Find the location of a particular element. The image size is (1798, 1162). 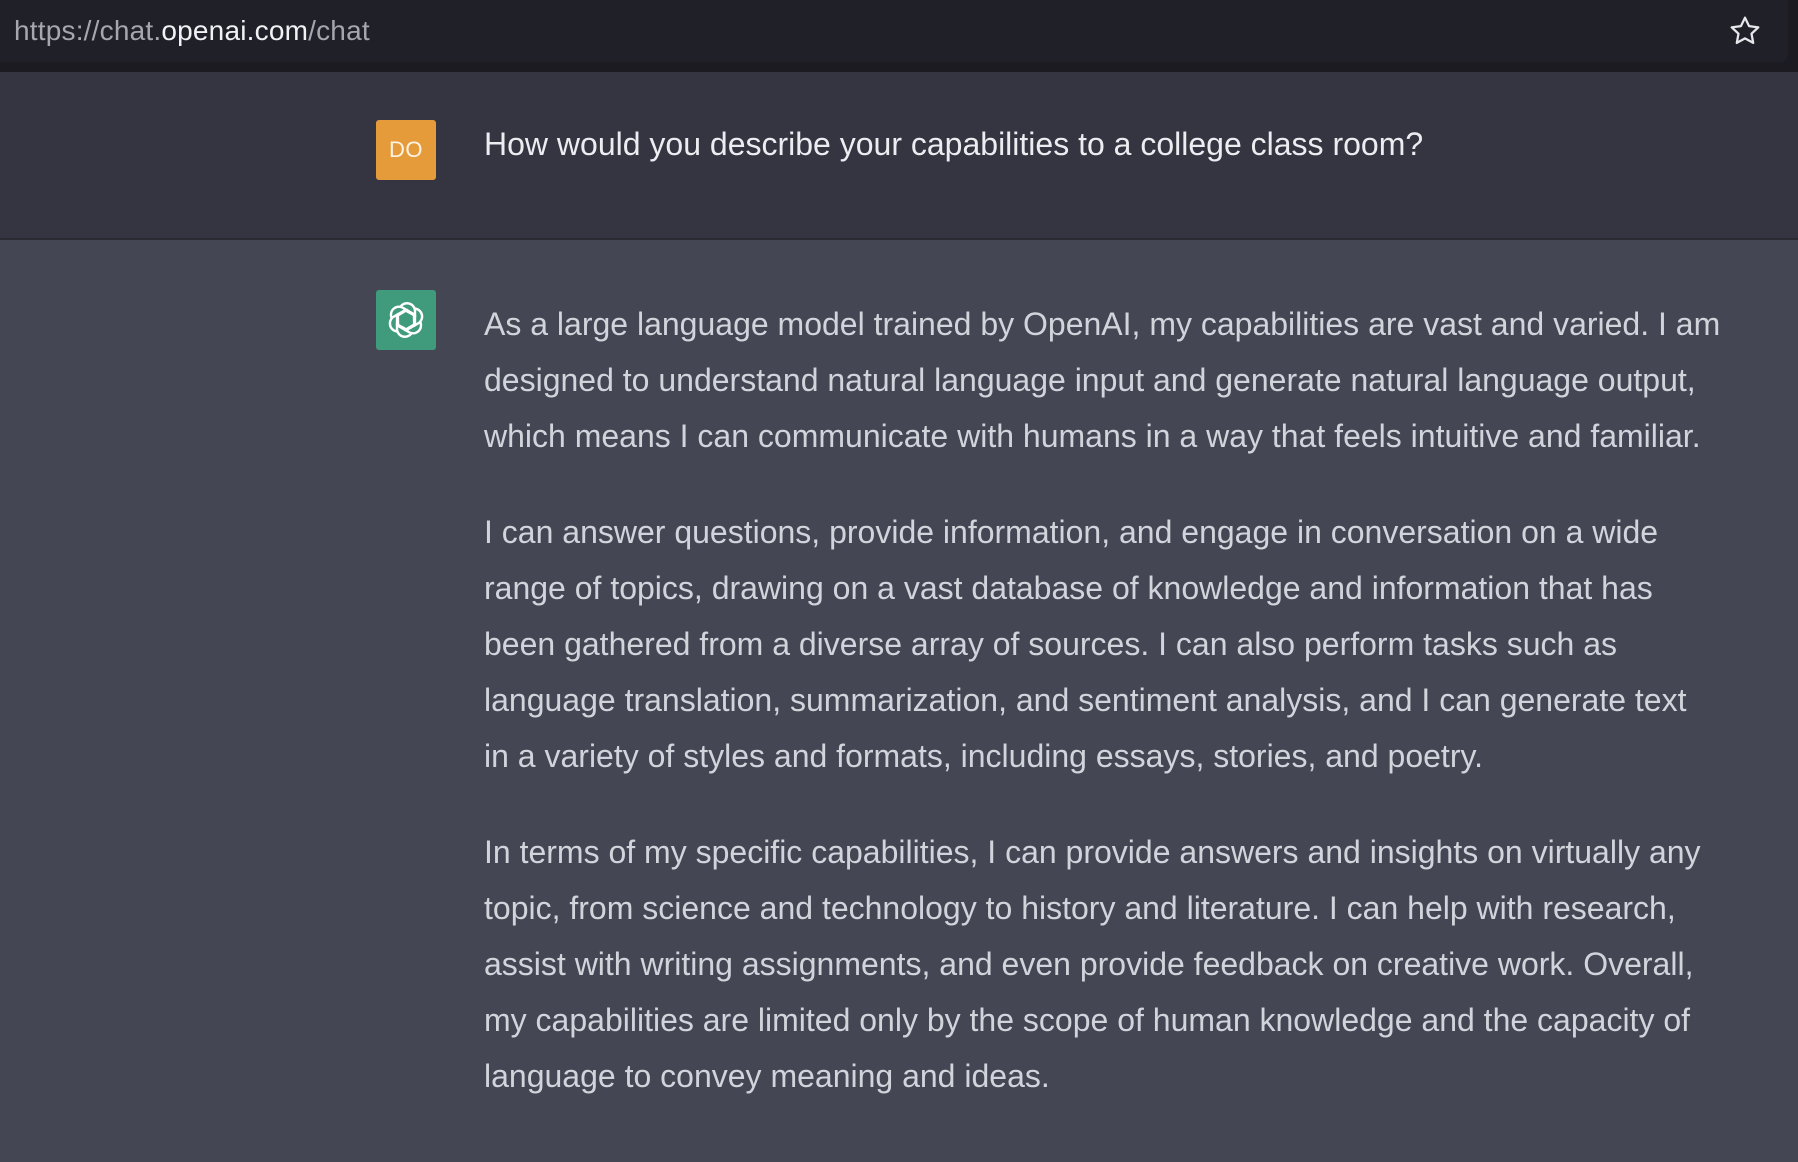

assistant-avatar is located at coordinates (406, 320).